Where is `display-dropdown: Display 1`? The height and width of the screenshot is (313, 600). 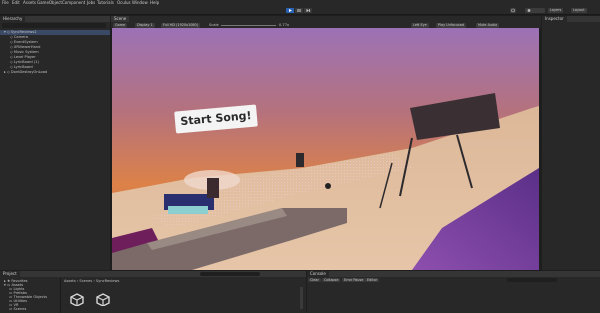 display-dropdown: Display 1 is located at coordinates (145, 25).